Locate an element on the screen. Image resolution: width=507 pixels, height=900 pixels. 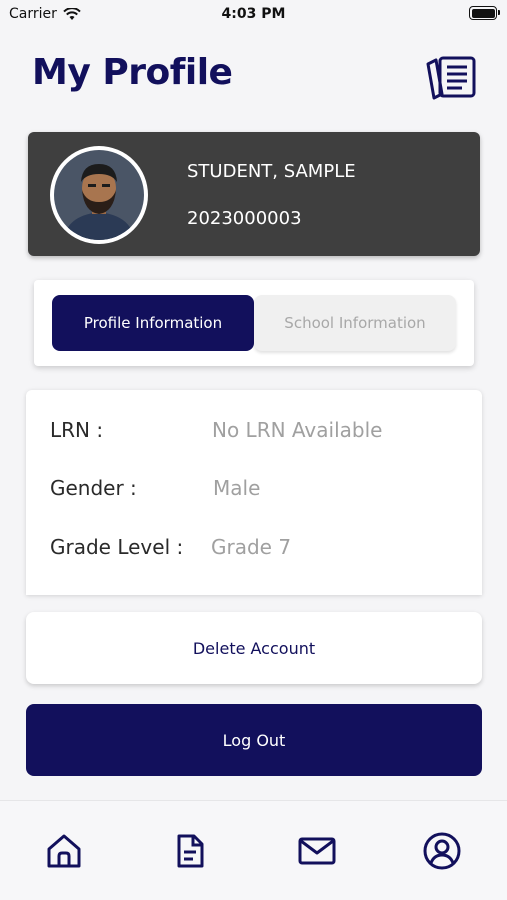
tab-label: Profile Information is located at coordinates (153, 323).